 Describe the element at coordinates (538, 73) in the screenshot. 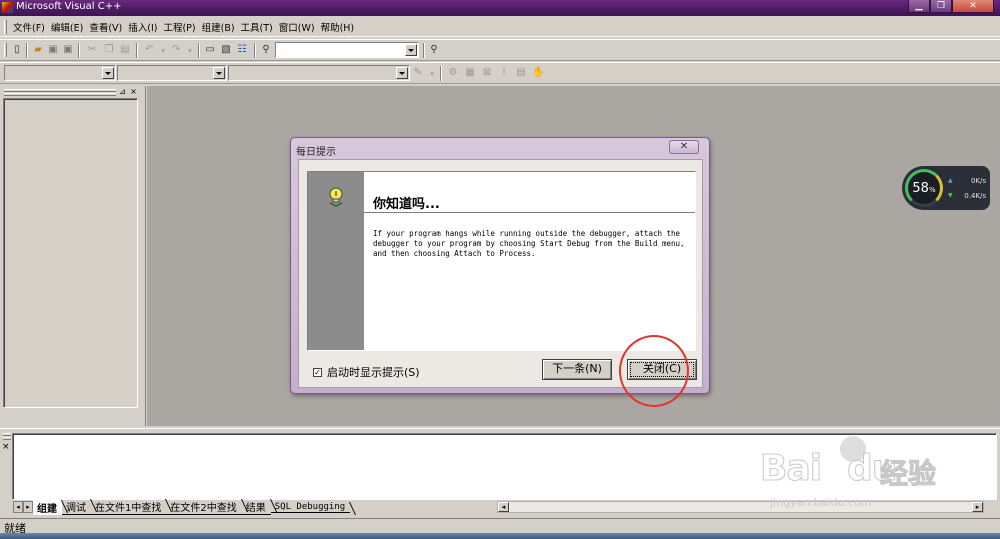

I see `breakpoint-icon: ✋` at that location.